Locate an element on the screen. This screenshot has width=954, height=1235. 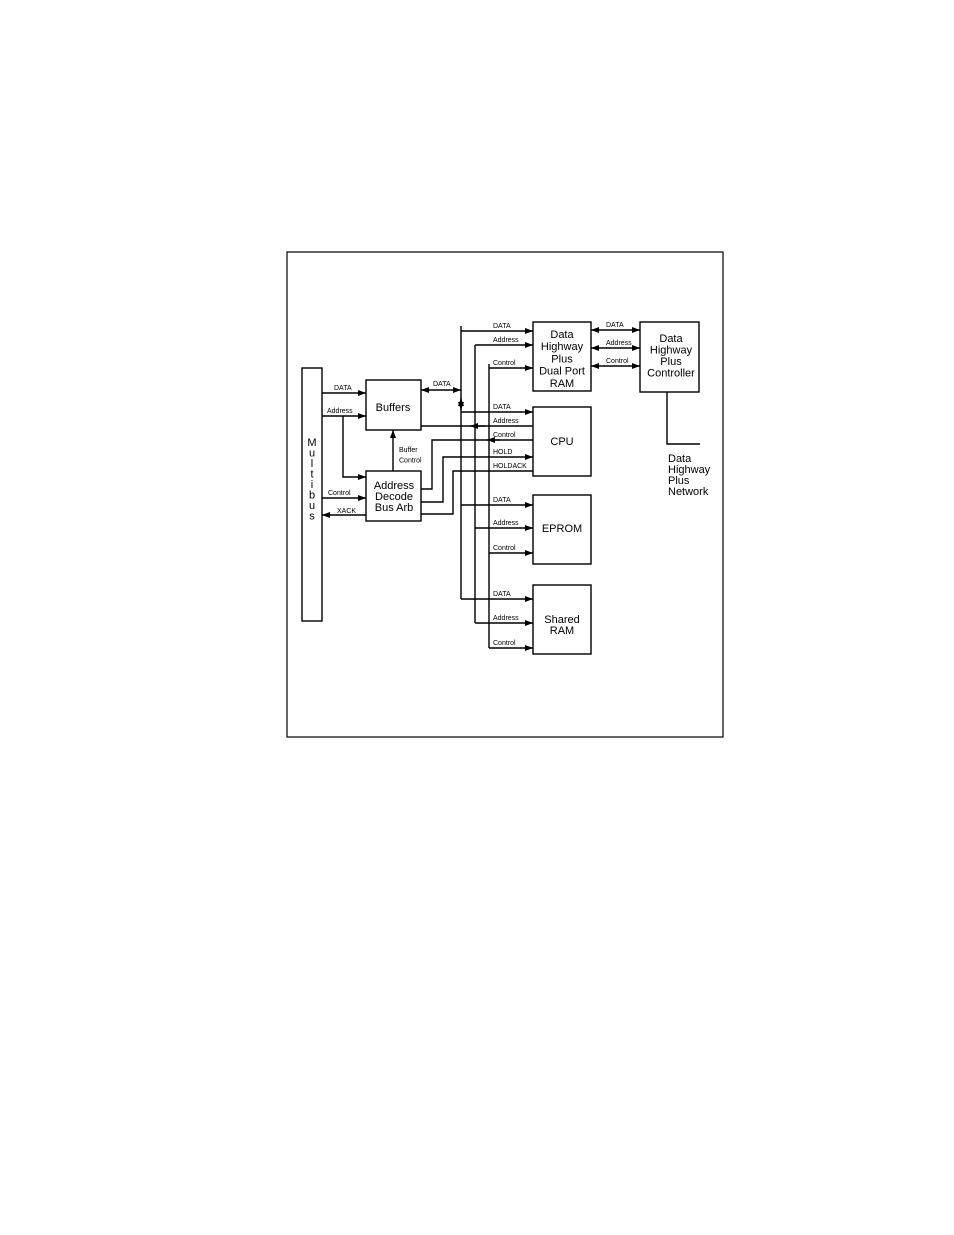
dhp-ram-label: RAM is located at coordinates (562, 384).